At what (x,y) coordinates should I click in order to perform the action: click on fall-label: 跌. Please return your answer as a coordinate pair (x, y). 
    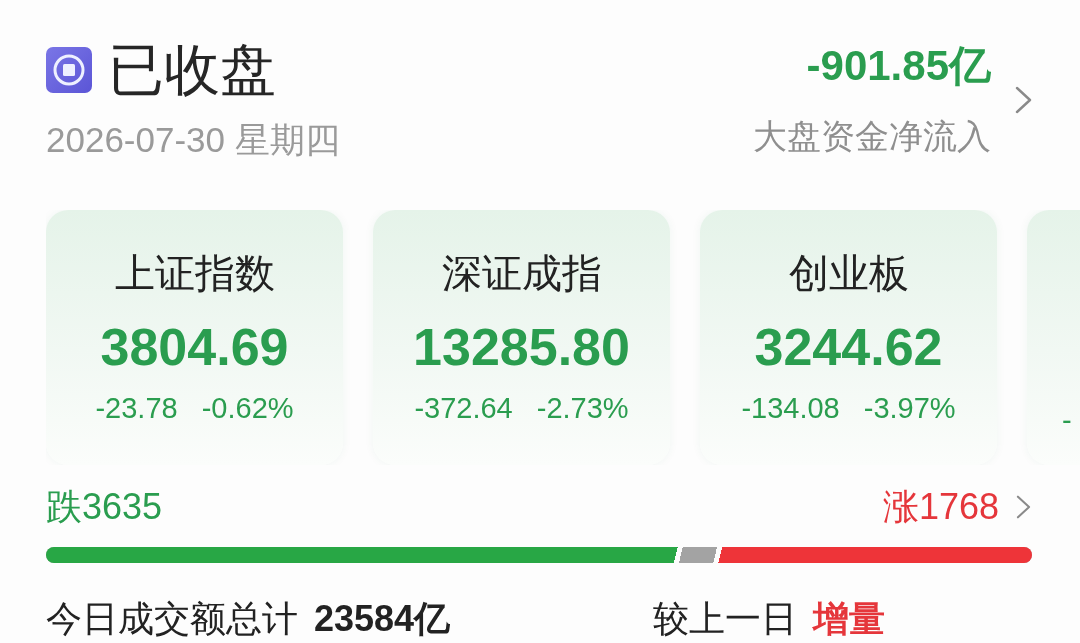
    Looking at the image, I should click on (64, 507).